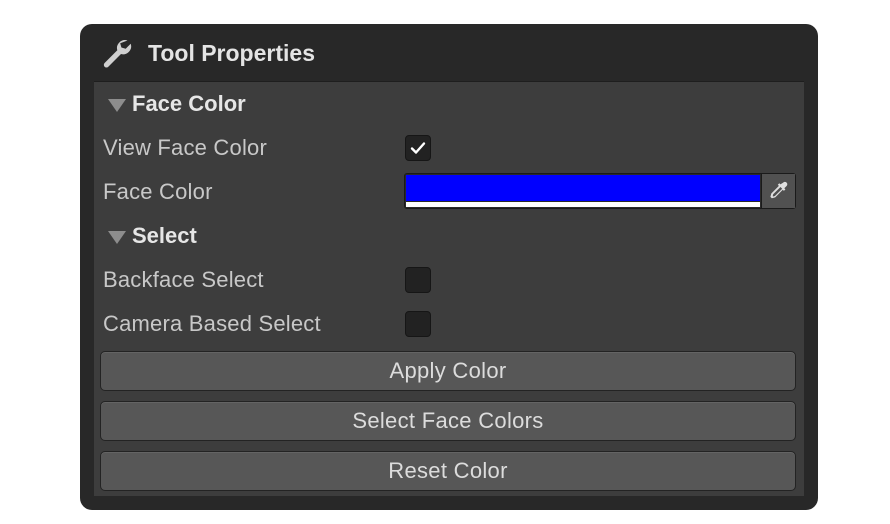 Image resolution: width=890 pixels, height=524 pixels. I want to click on camera-based-select-label: Camera Based Select, so click(212, 323).